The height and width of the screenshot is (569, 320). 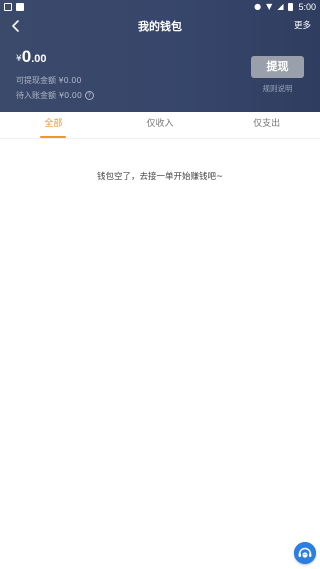 I want to click on tab-label: 仅收入, so click(x=160, y=124).